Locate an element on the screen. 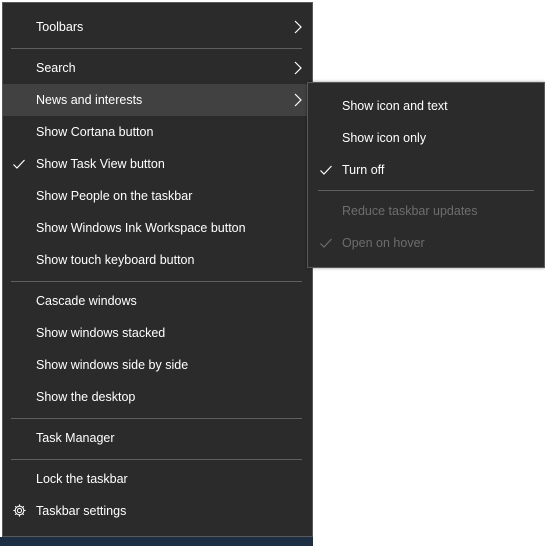  menu-item-task-manager: Task Manager is located at coordinates (157, 438).